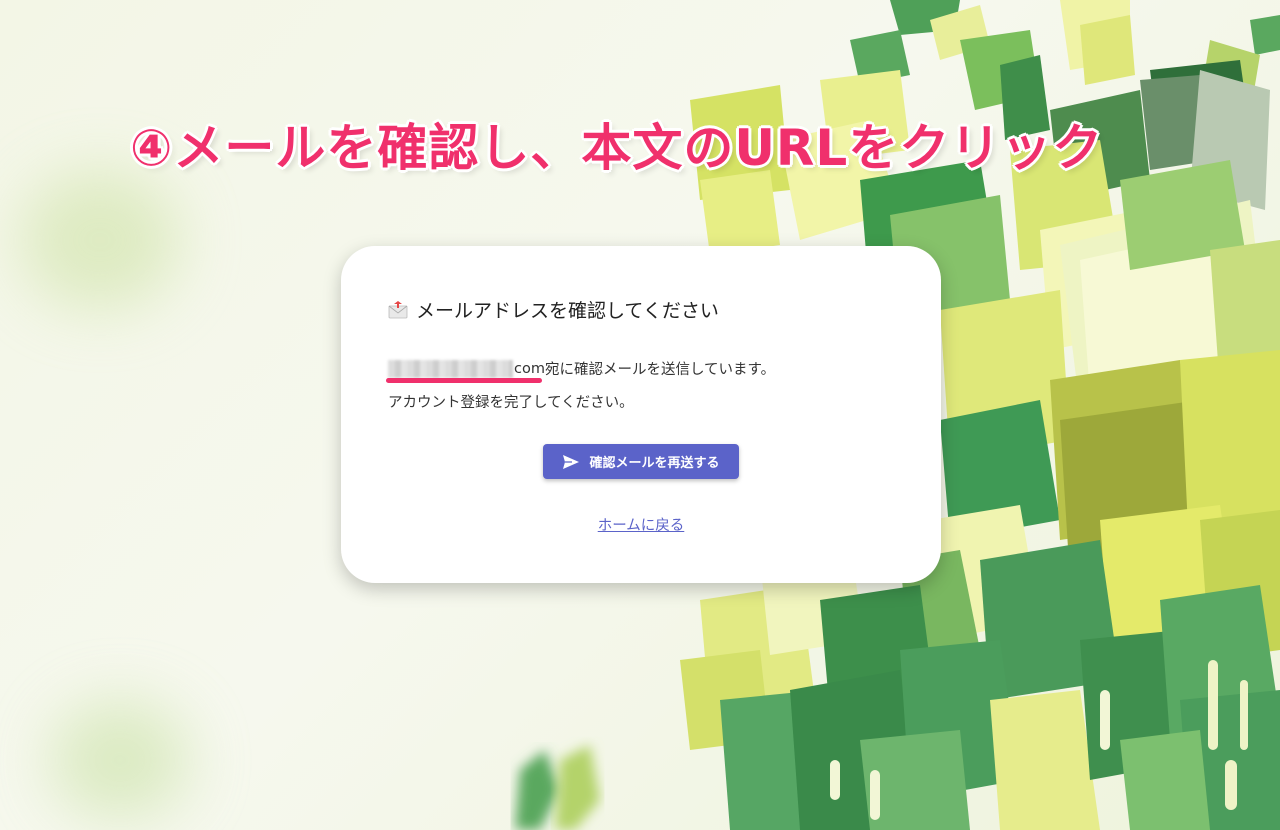 This screenshot has height=830, width=1280. What do you see at coordinates (660, 370) in the screenshot?
I see `message-line-1-text: 宛に確認メールを送信しています。` at bounding box center [660, 370].